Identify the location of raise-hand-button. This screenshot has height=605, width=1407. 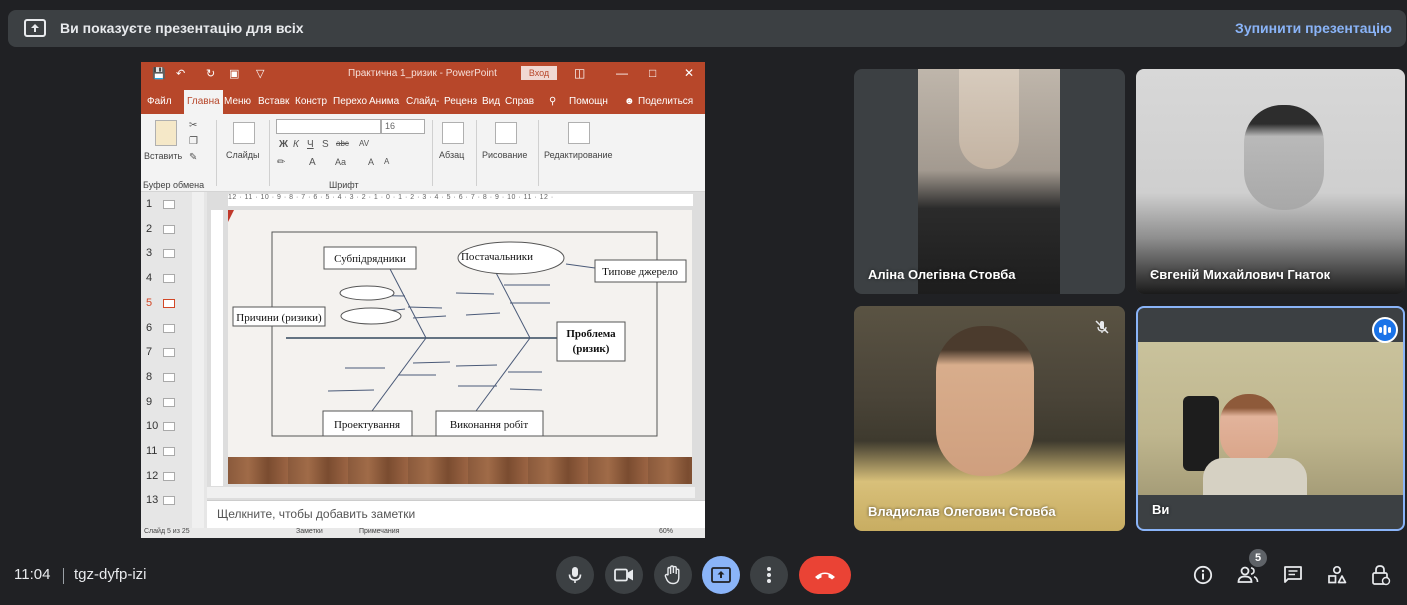
(673, 575).